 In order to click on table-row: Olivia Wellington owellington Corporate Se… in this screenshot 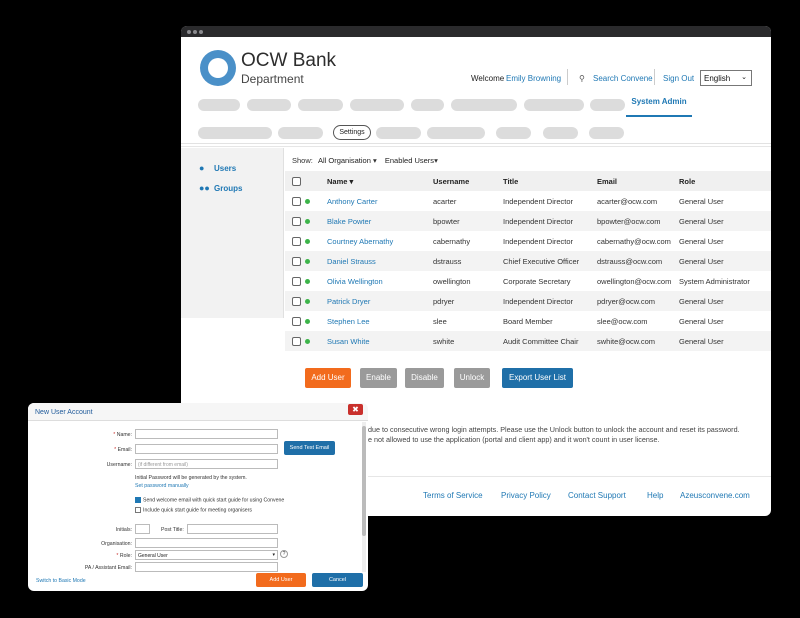, I will do `click(528, 281)`.